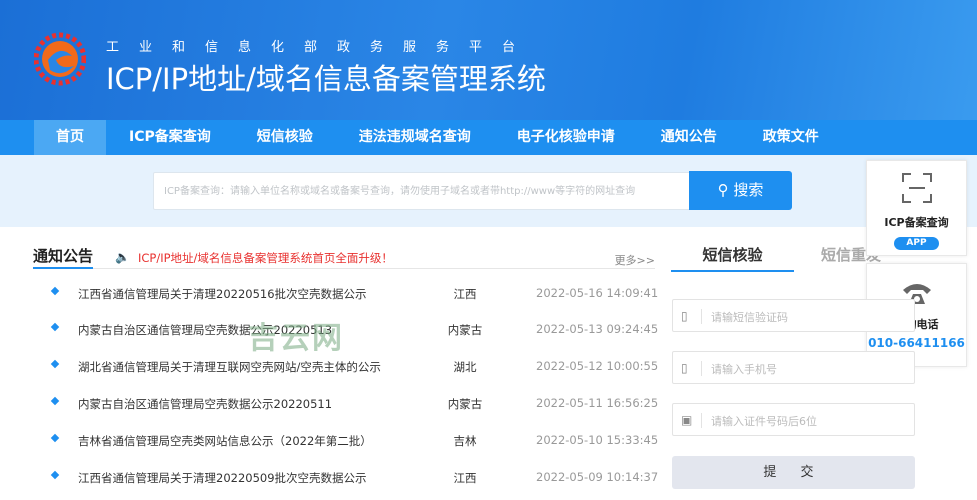  What do you see at coordinates (170, 137) in the screenshot?
I see `nav-icp-query: ICP备案查询` at bounding box center [170, 137].